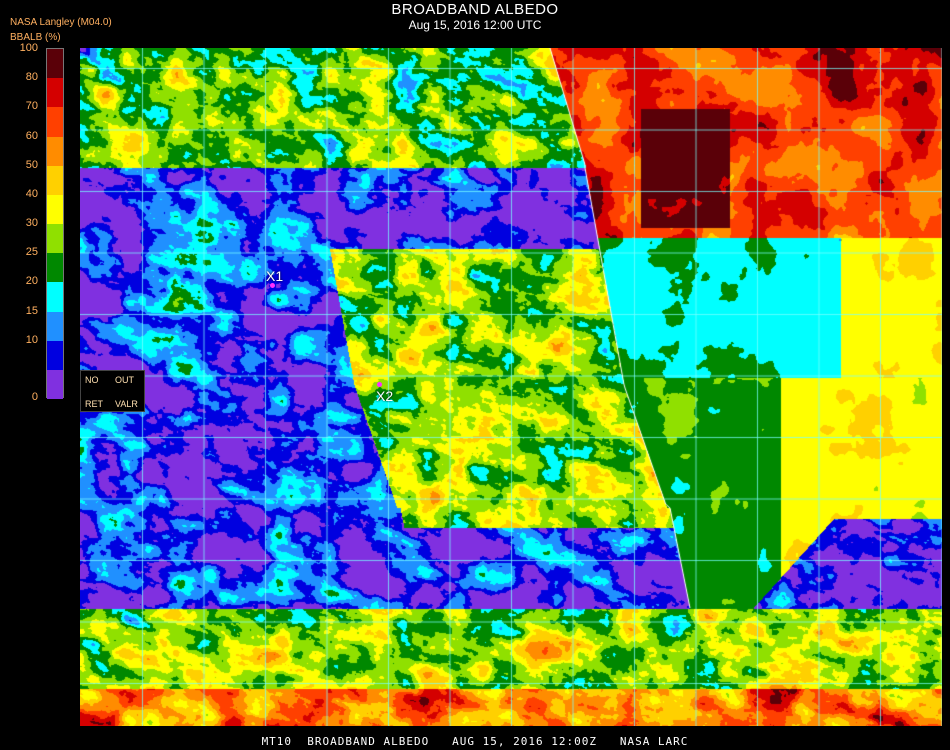 The width and height of the screenshot is (950, 750). What do you see at coordinates (94, 404) in the screenshot?
I see `legend-ret: RET` at bounding box center [94, 404].